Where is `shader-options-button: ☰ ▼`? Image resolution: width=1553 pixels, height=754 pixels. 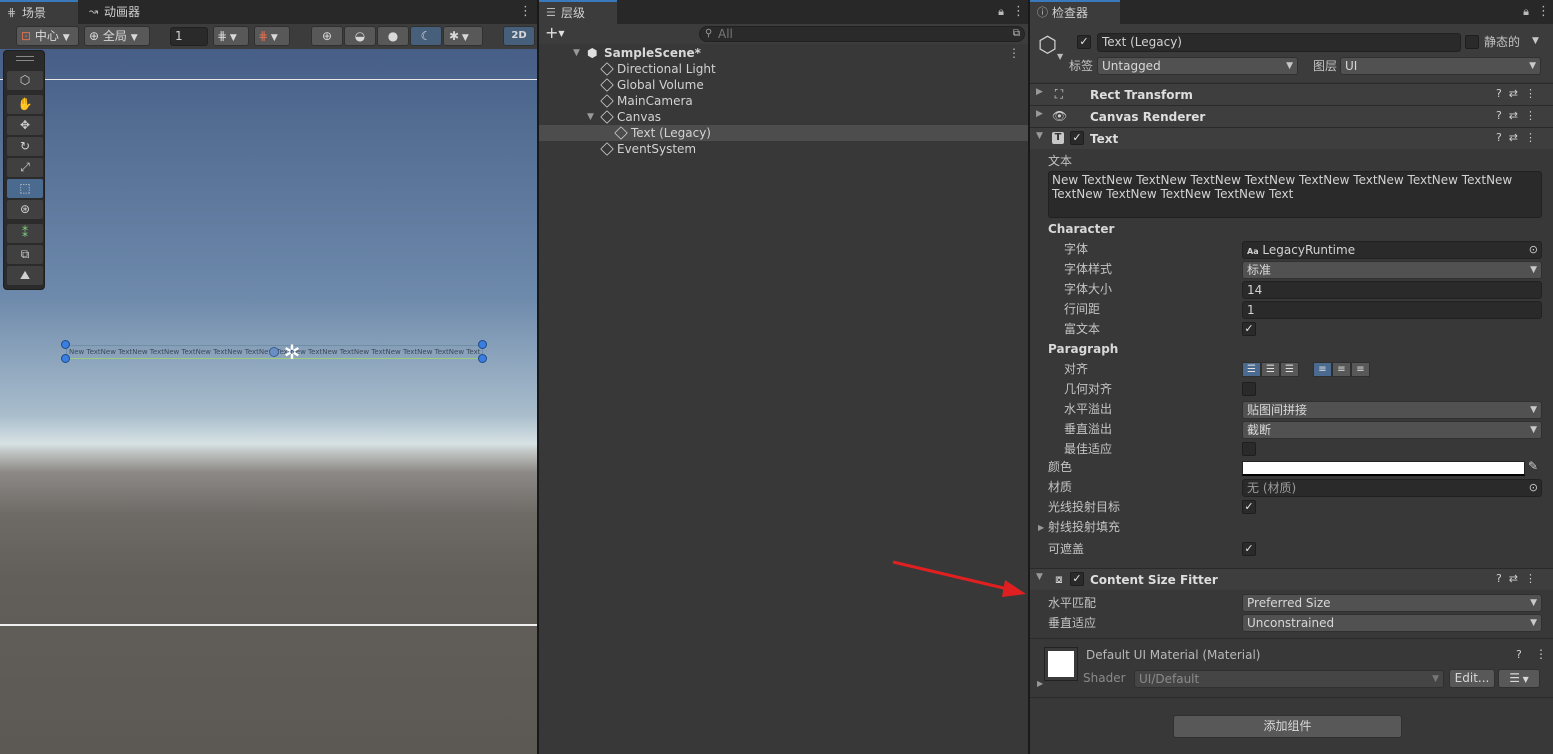 shader-options-button: ☰ ▼ is located at coordinates (1519, 678).